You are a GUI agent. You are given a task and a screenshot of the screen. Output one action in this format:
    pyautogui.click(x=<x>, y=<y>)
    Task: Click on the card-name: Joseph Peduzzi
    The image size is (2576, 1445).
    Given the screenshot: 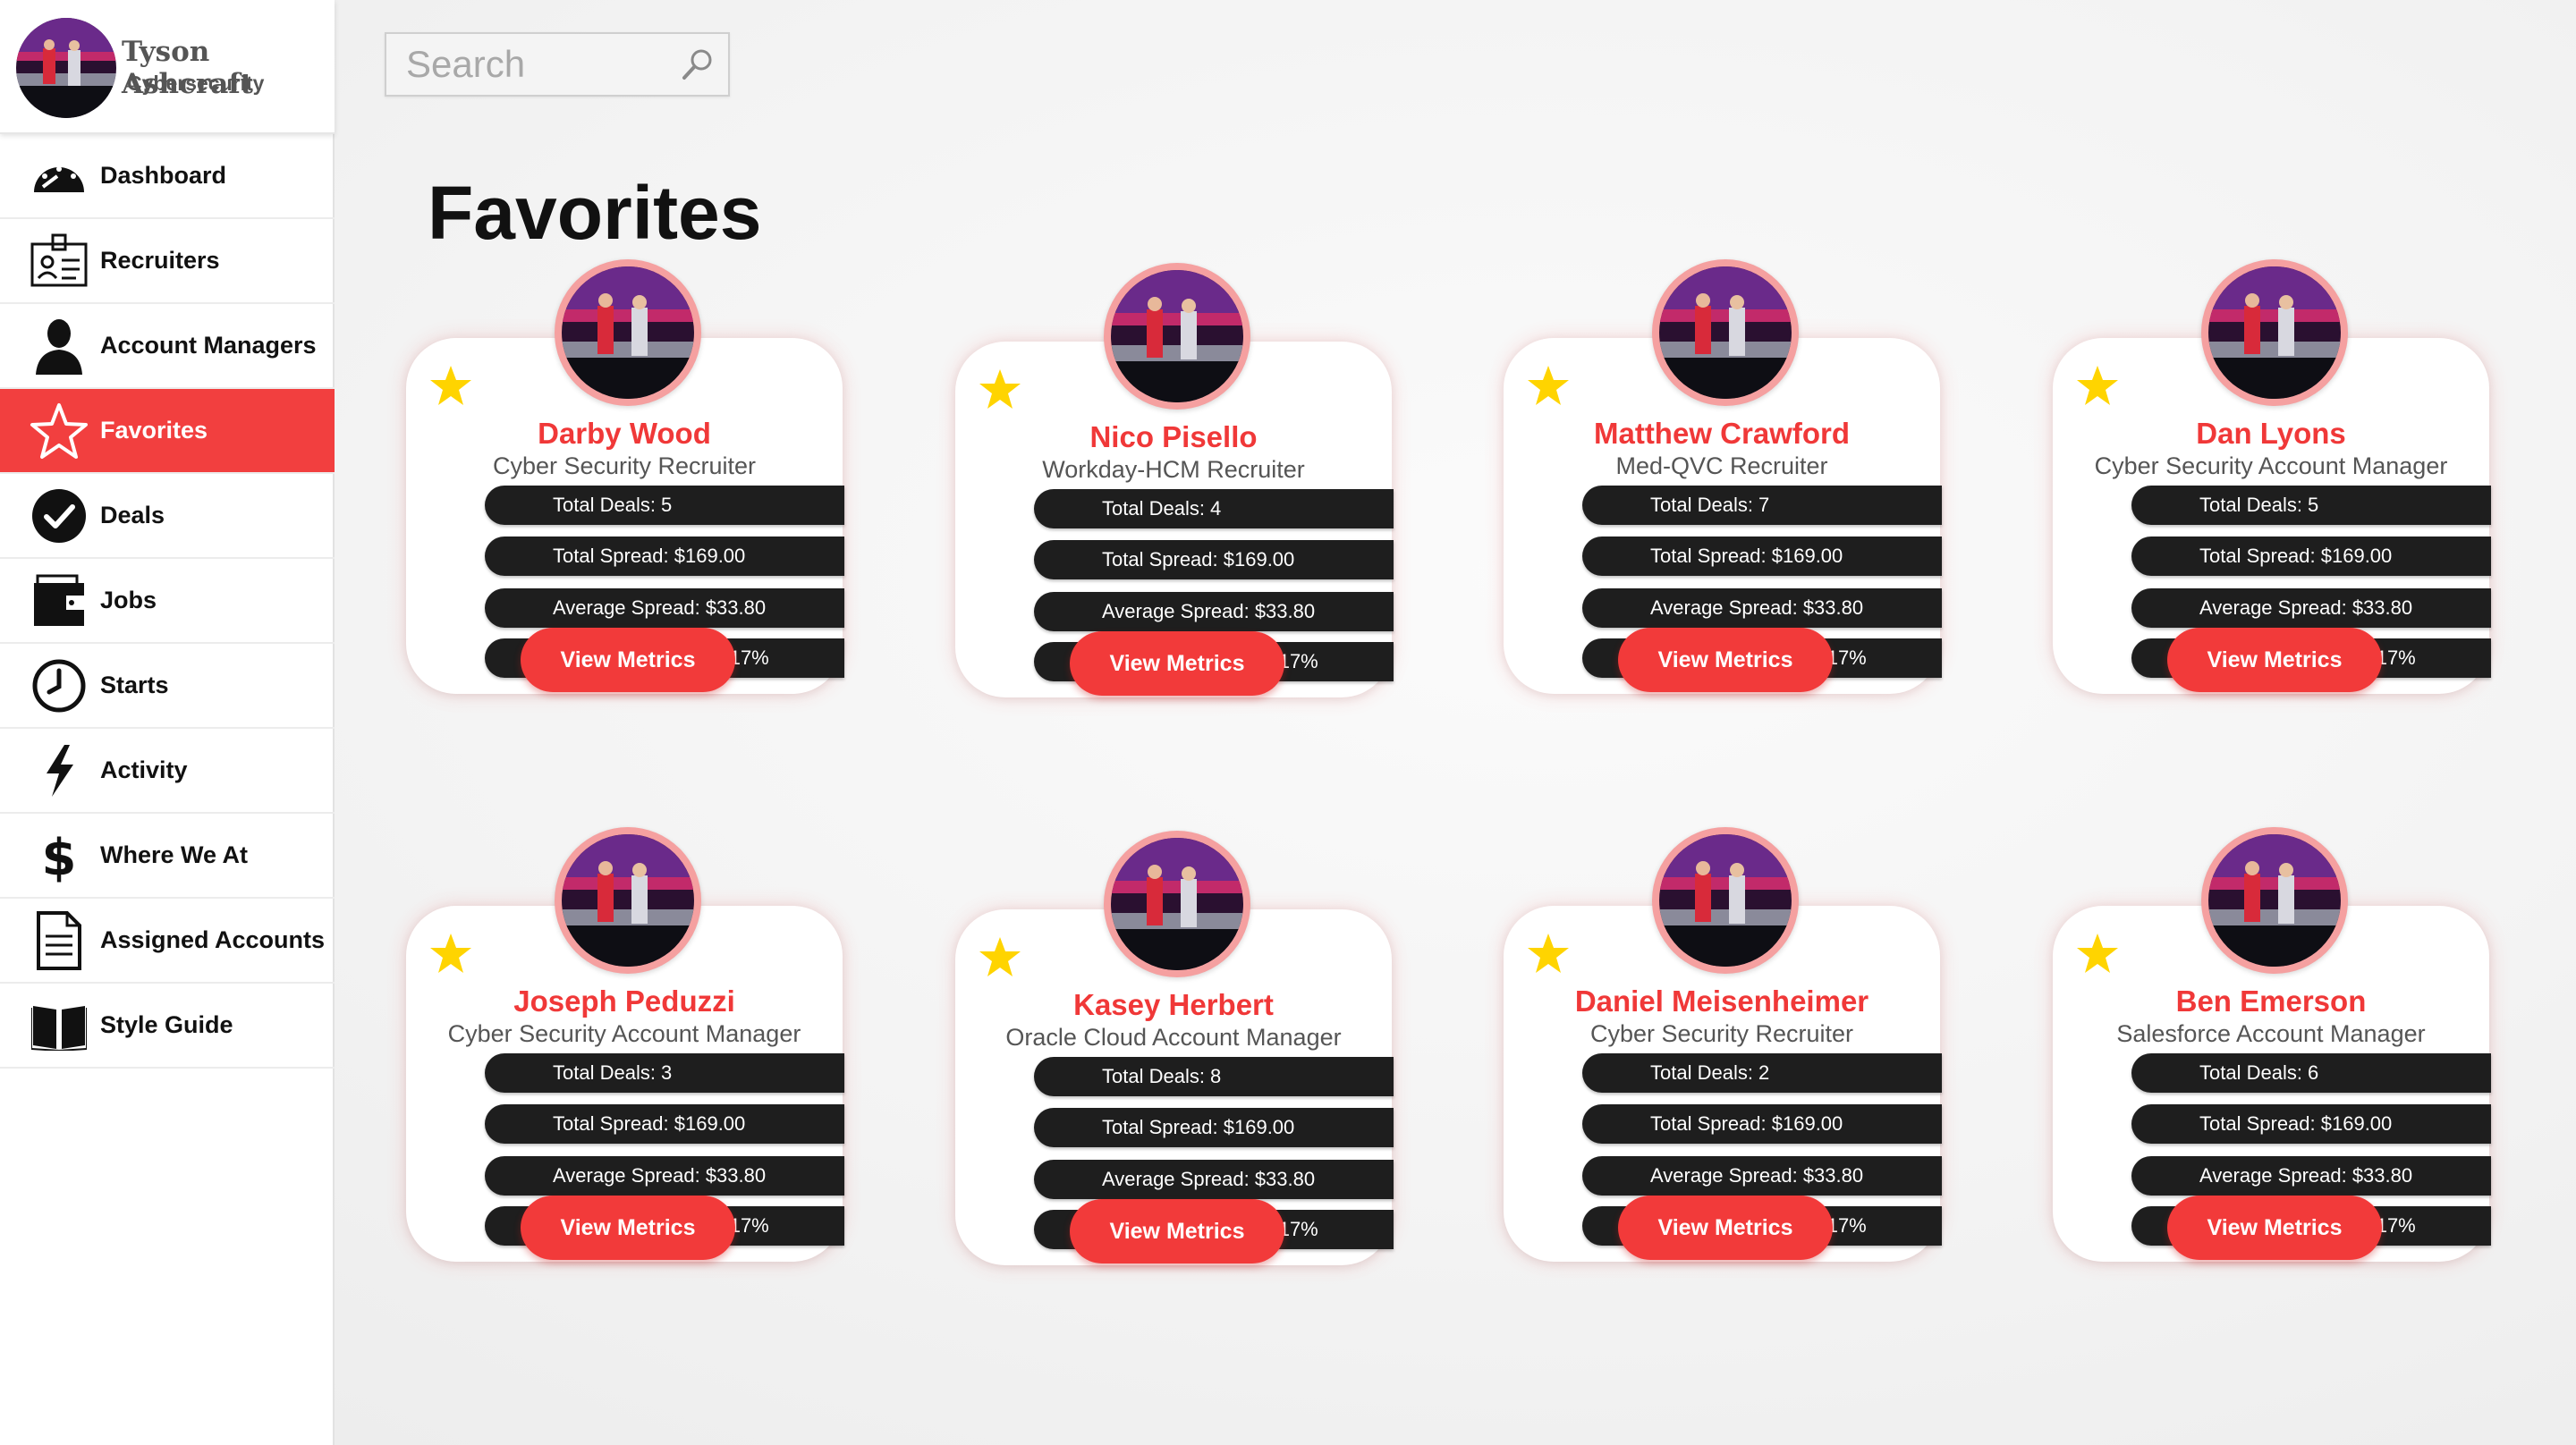 What is the action you would take?
    pyautogui.click(x=624, y=1001)
    